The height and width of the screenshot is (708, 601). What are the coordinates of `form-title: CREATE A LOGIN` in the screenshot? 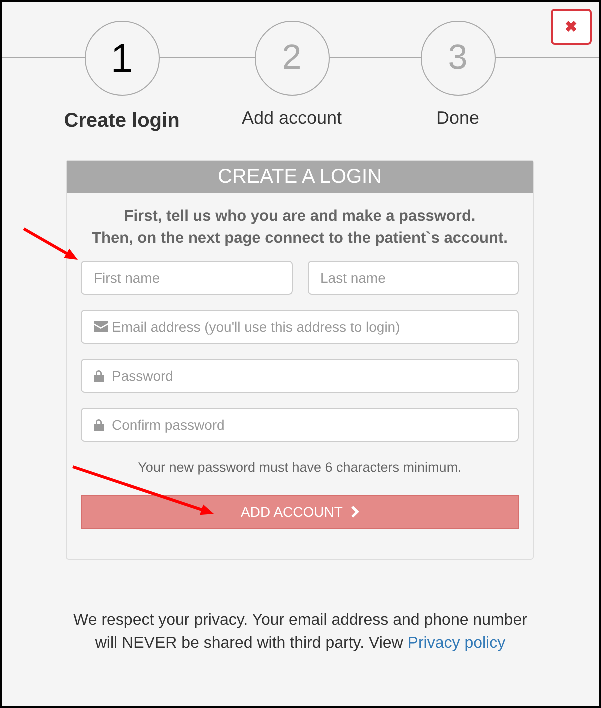 It's located at (300, 177).